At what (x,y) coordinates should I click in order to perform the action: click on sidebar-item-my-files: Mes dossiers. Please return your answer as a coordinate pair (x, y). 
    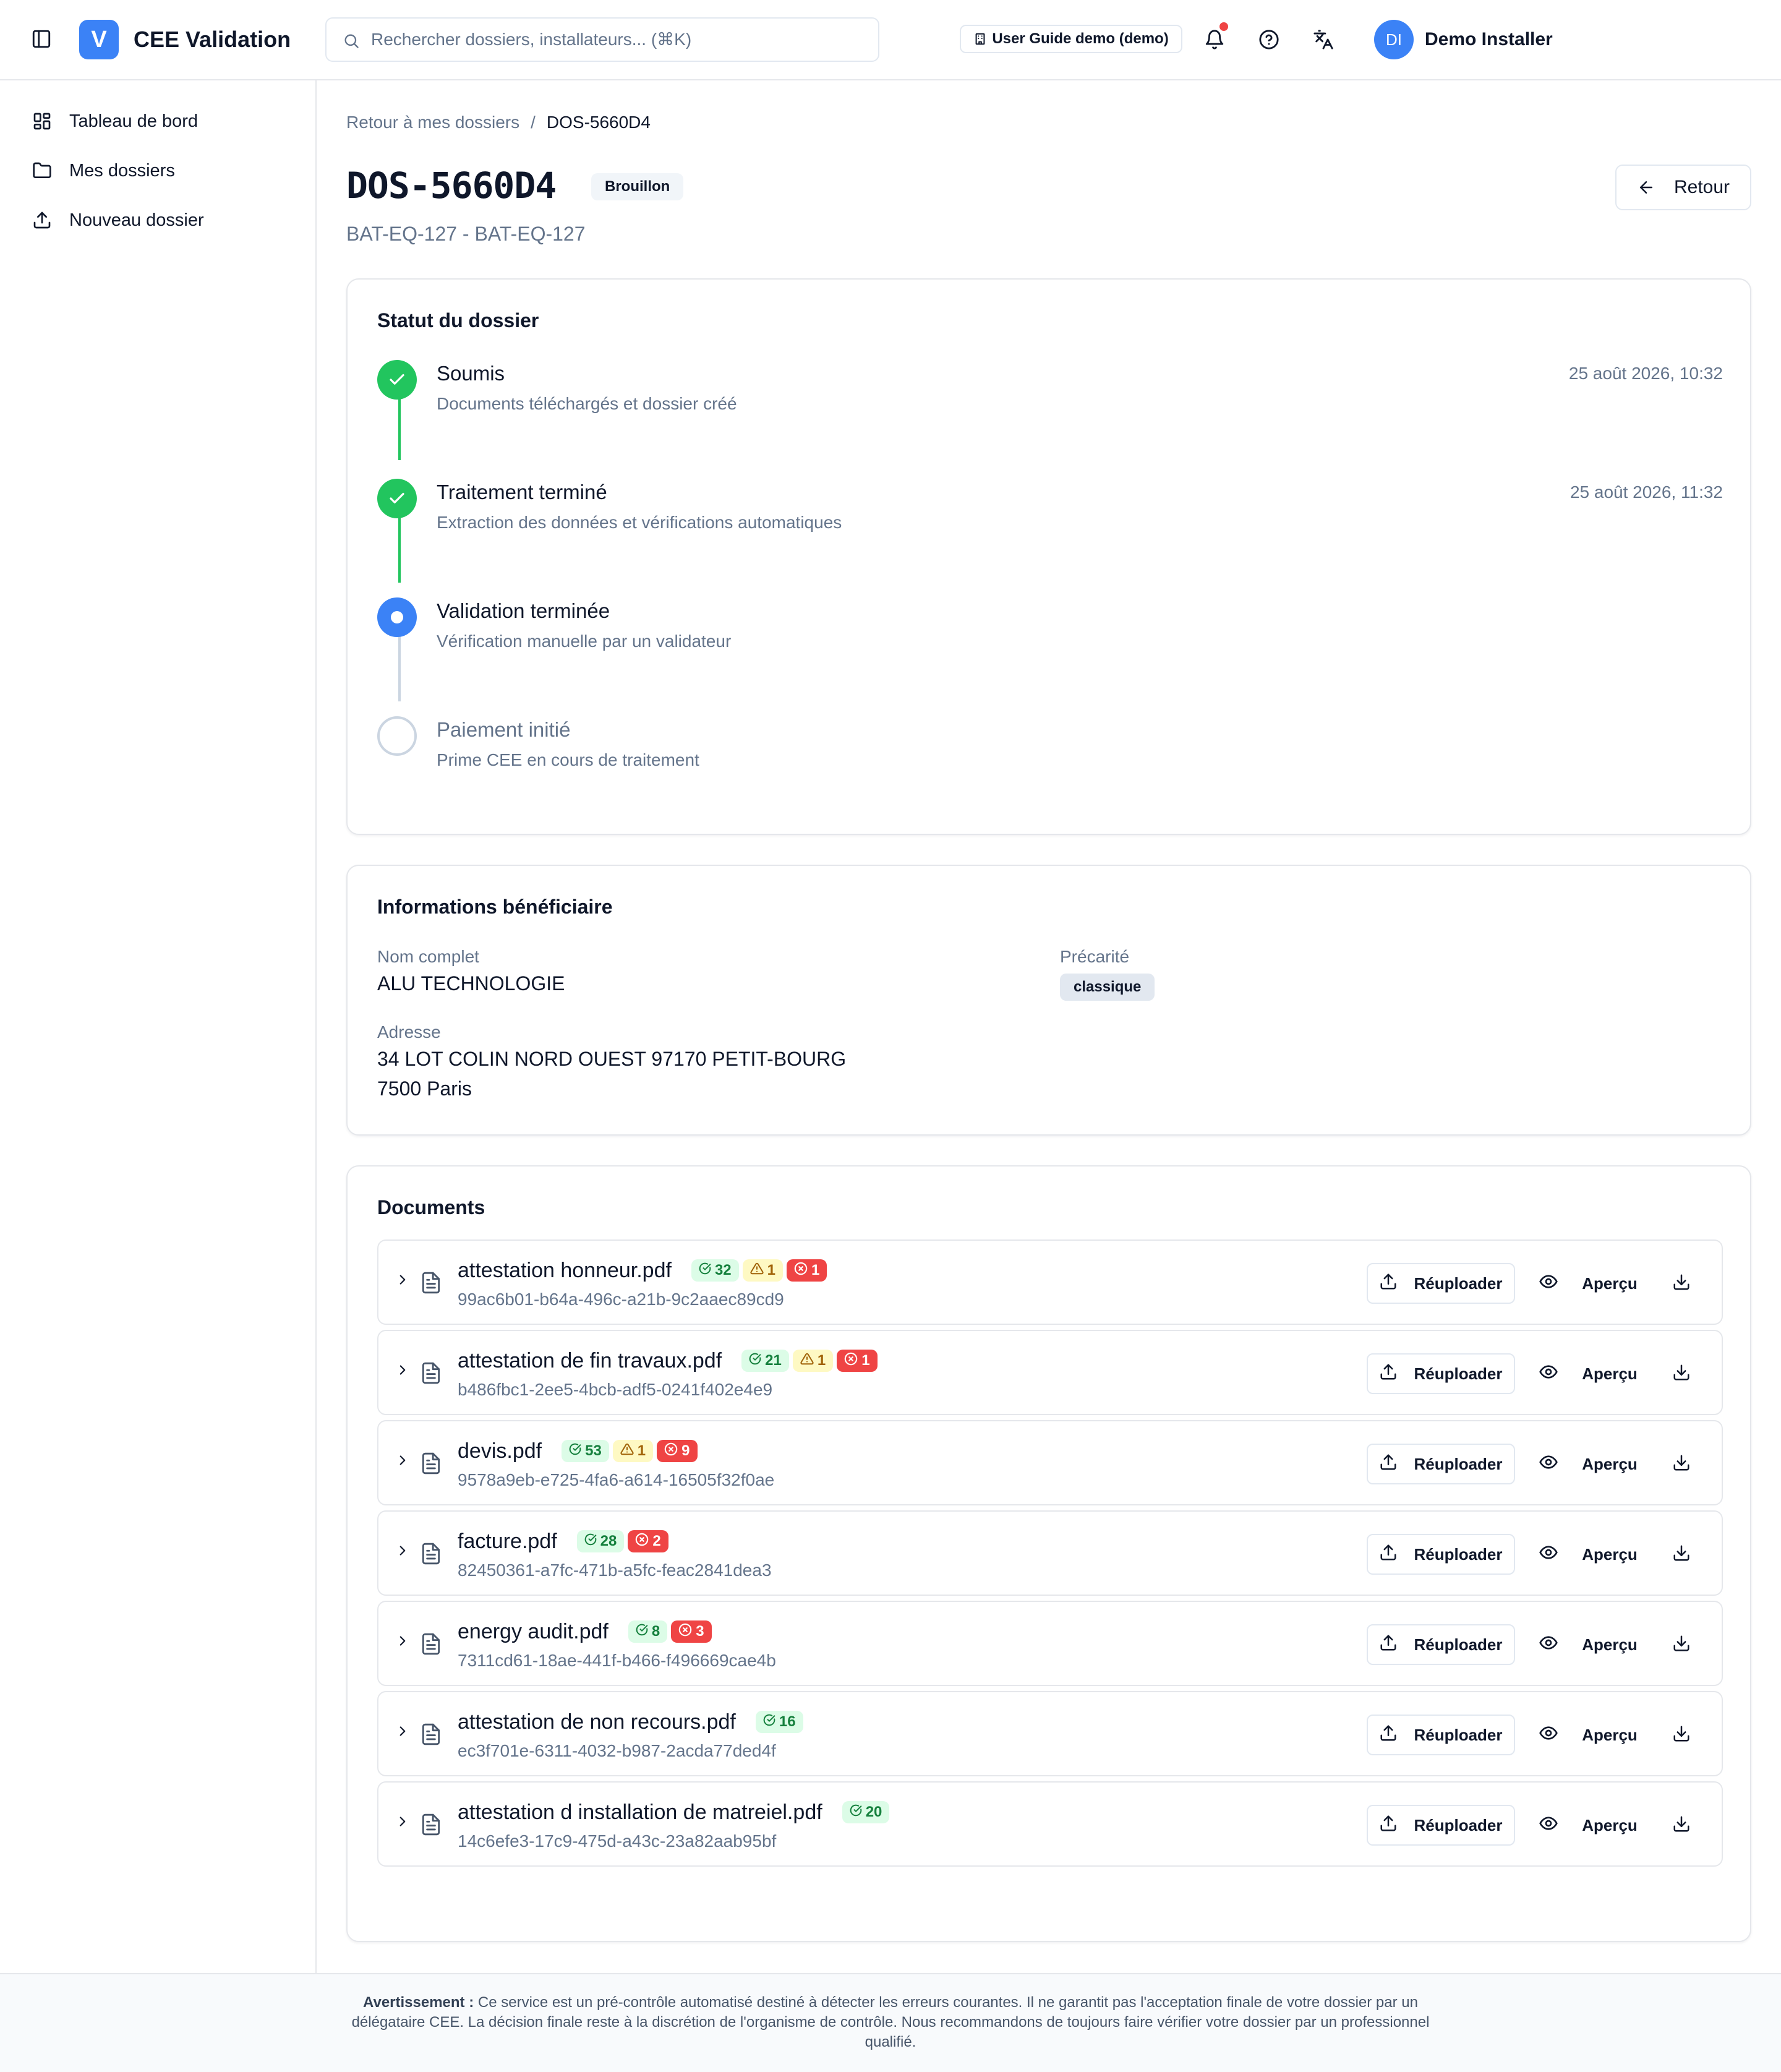
    Looking at the image, I should click on (103, 170).